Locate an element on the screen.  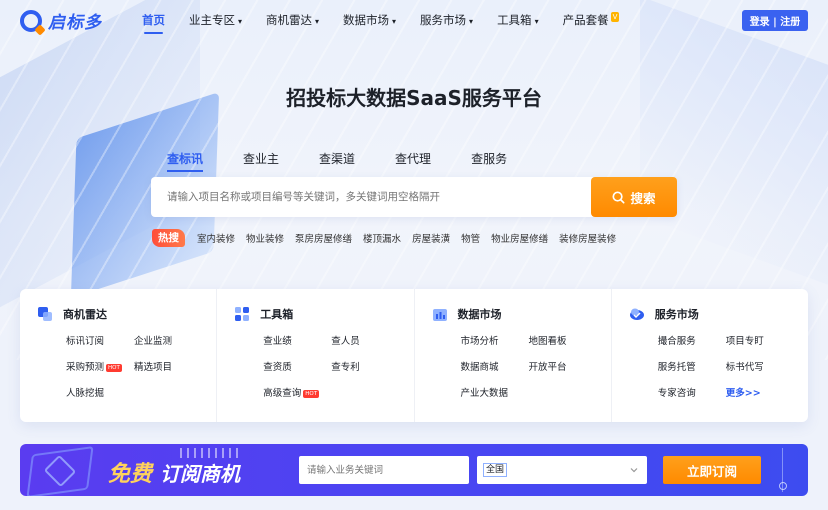
feature-column: 工具箱查业绩 查人员查资质 查专利高级查询 HOT is located at coordinates (316, 355).